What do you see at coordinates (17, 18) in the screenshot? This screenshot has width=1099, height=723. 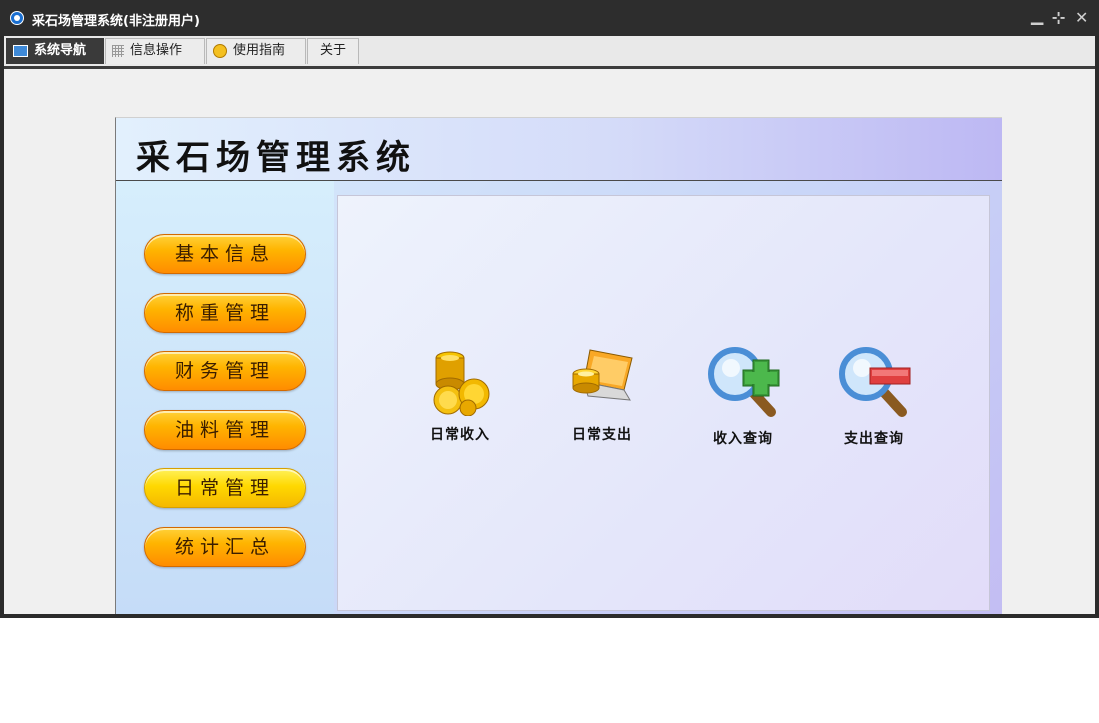 I see `app-logo-icon` at bounding box center [17, 18].